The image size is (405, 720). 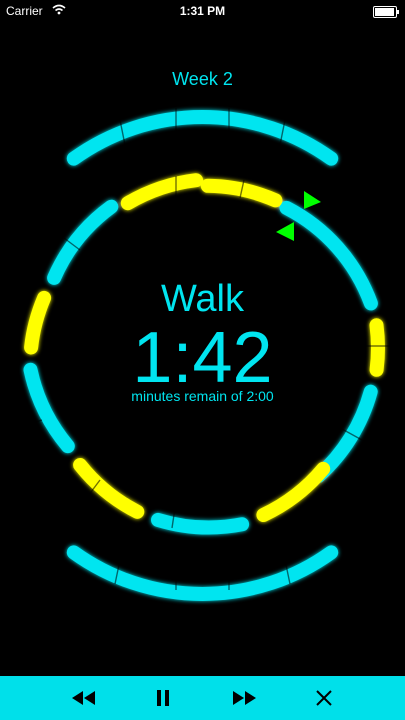 What do you see at coordinates (202, 396) in the screenshot?
I see `remaining-caption: minutes remain of 2:00` at bounding box center [202, 396].